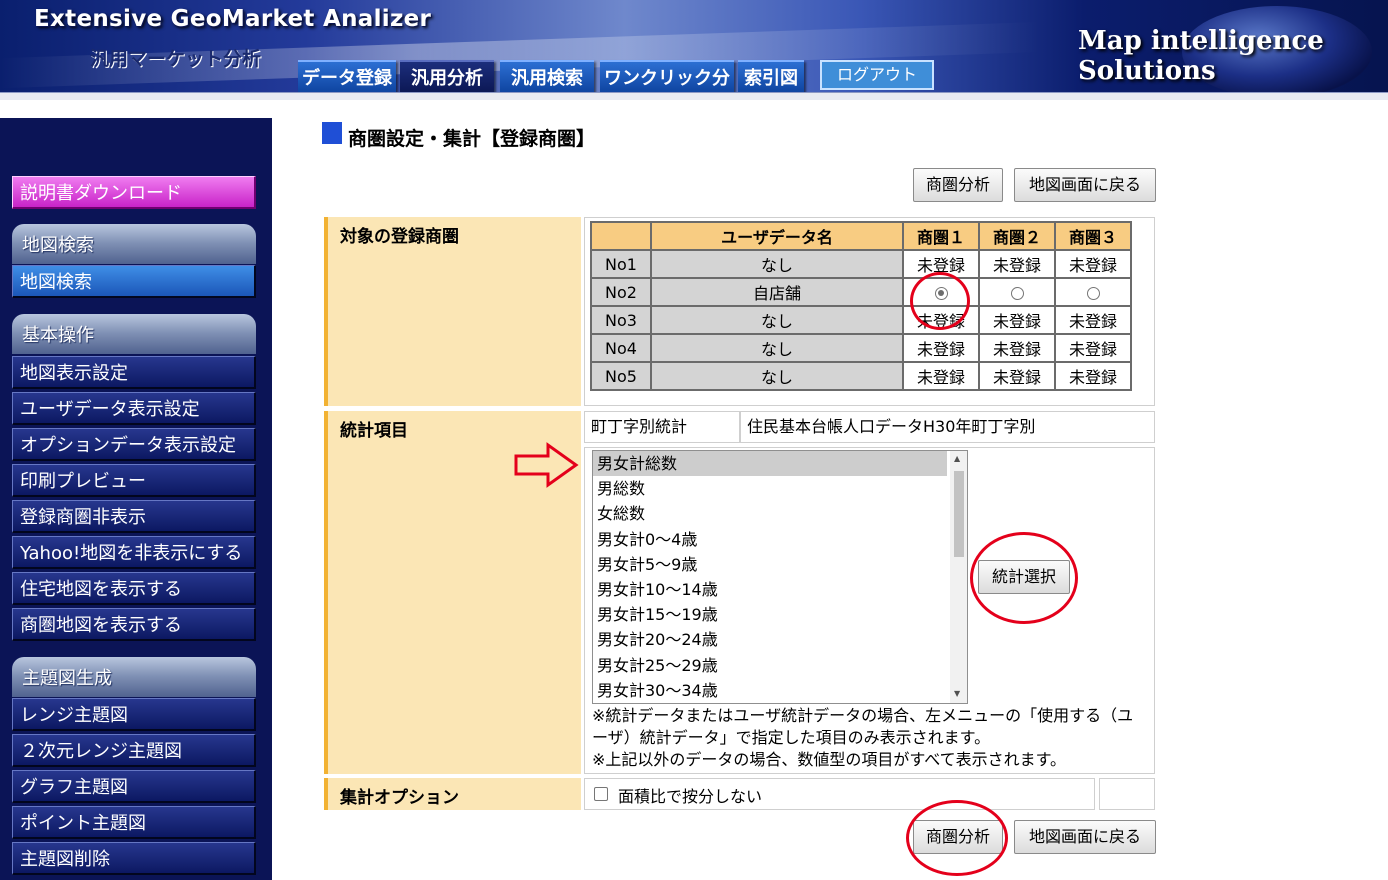  What do you see at coordinates (770, 589) in the screenshot?
I see `list-item: 男女計10～14歳` at bounding box center [770, 589].